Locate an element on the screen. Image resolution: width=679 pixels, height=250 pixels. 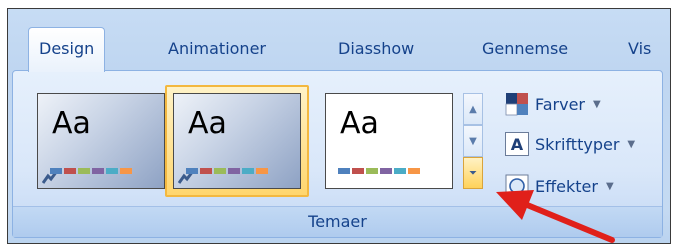
gallery-scroll-up-button: ▲ is located at coordinates (473, 109).